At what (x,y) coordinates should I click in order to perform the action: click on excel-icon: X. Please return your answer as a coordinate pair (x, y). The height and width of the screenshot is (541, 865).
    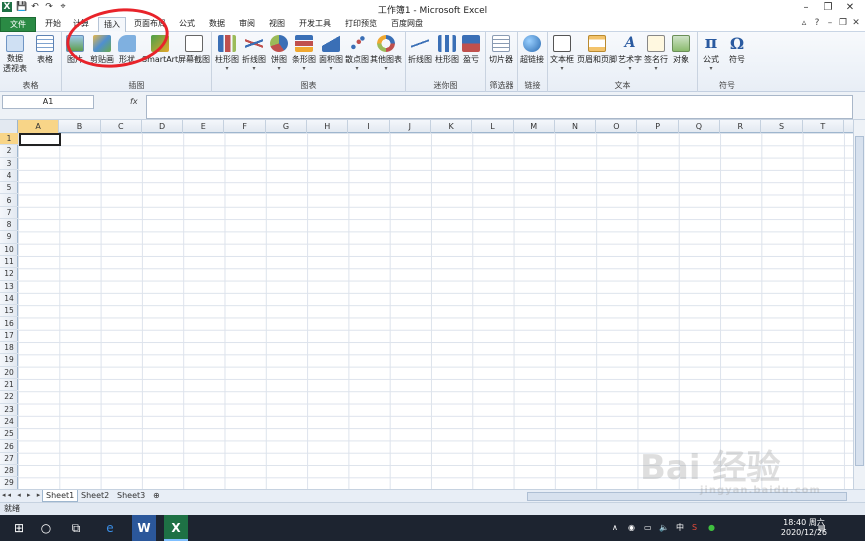
    Looking at the image, I should click on (176, 528).